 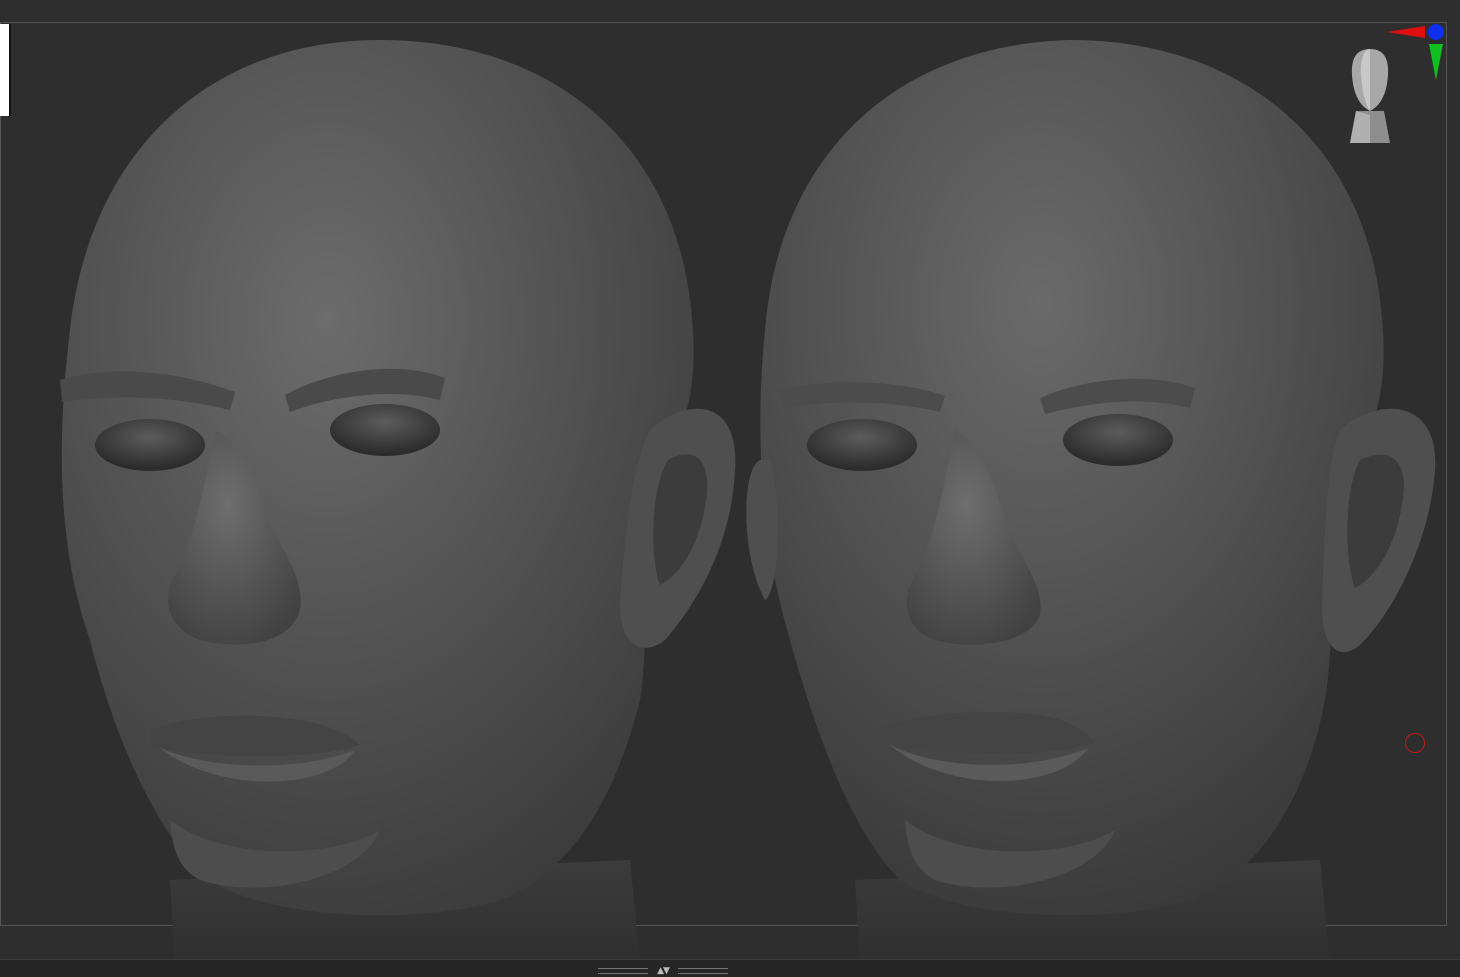 What do you see at coordinates (1436, 62) in the screenshot?
I see `y-axis-arrow` at bounding box center [1436, 62].